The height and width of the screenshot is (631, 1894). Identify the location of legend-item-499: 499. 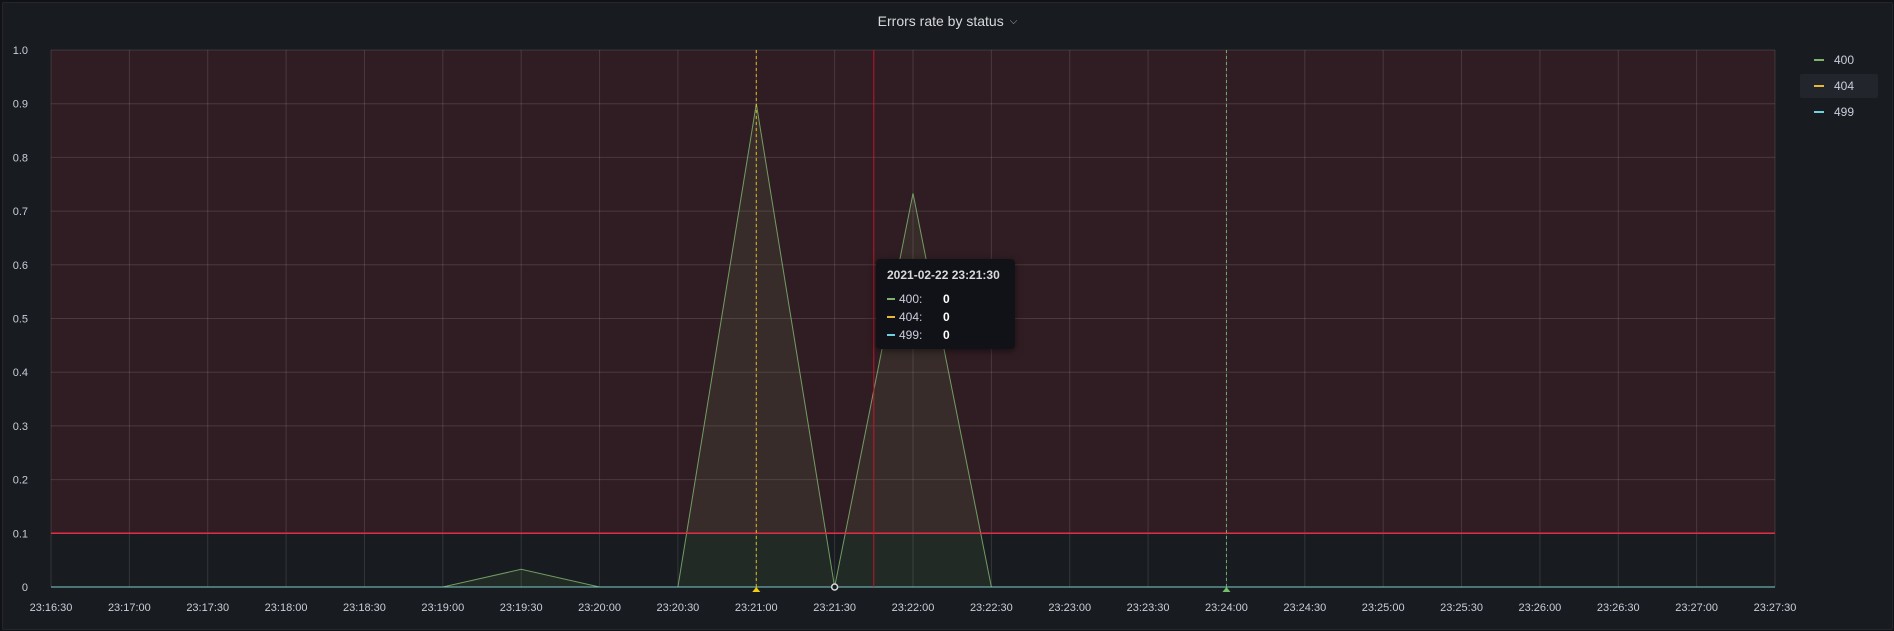
(1839, 112).